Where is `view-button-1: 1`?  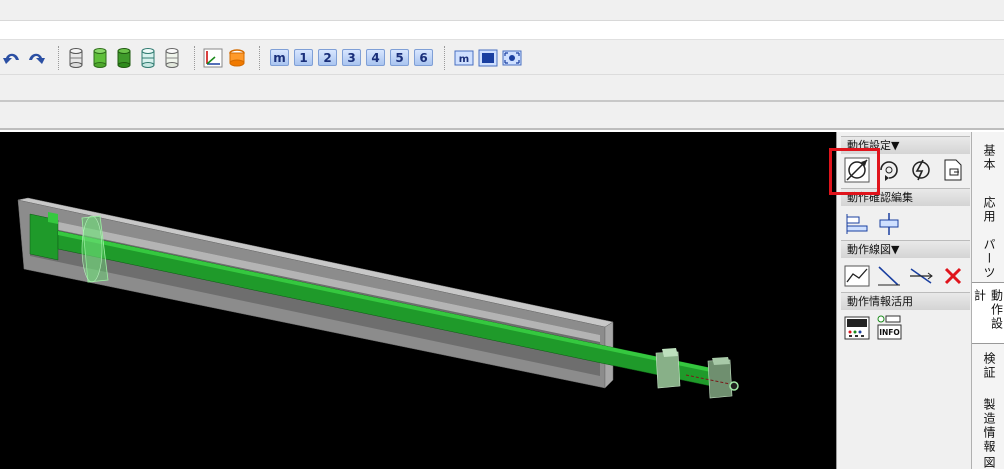 view-button-1: 1 is located at coordinates (303, 57).